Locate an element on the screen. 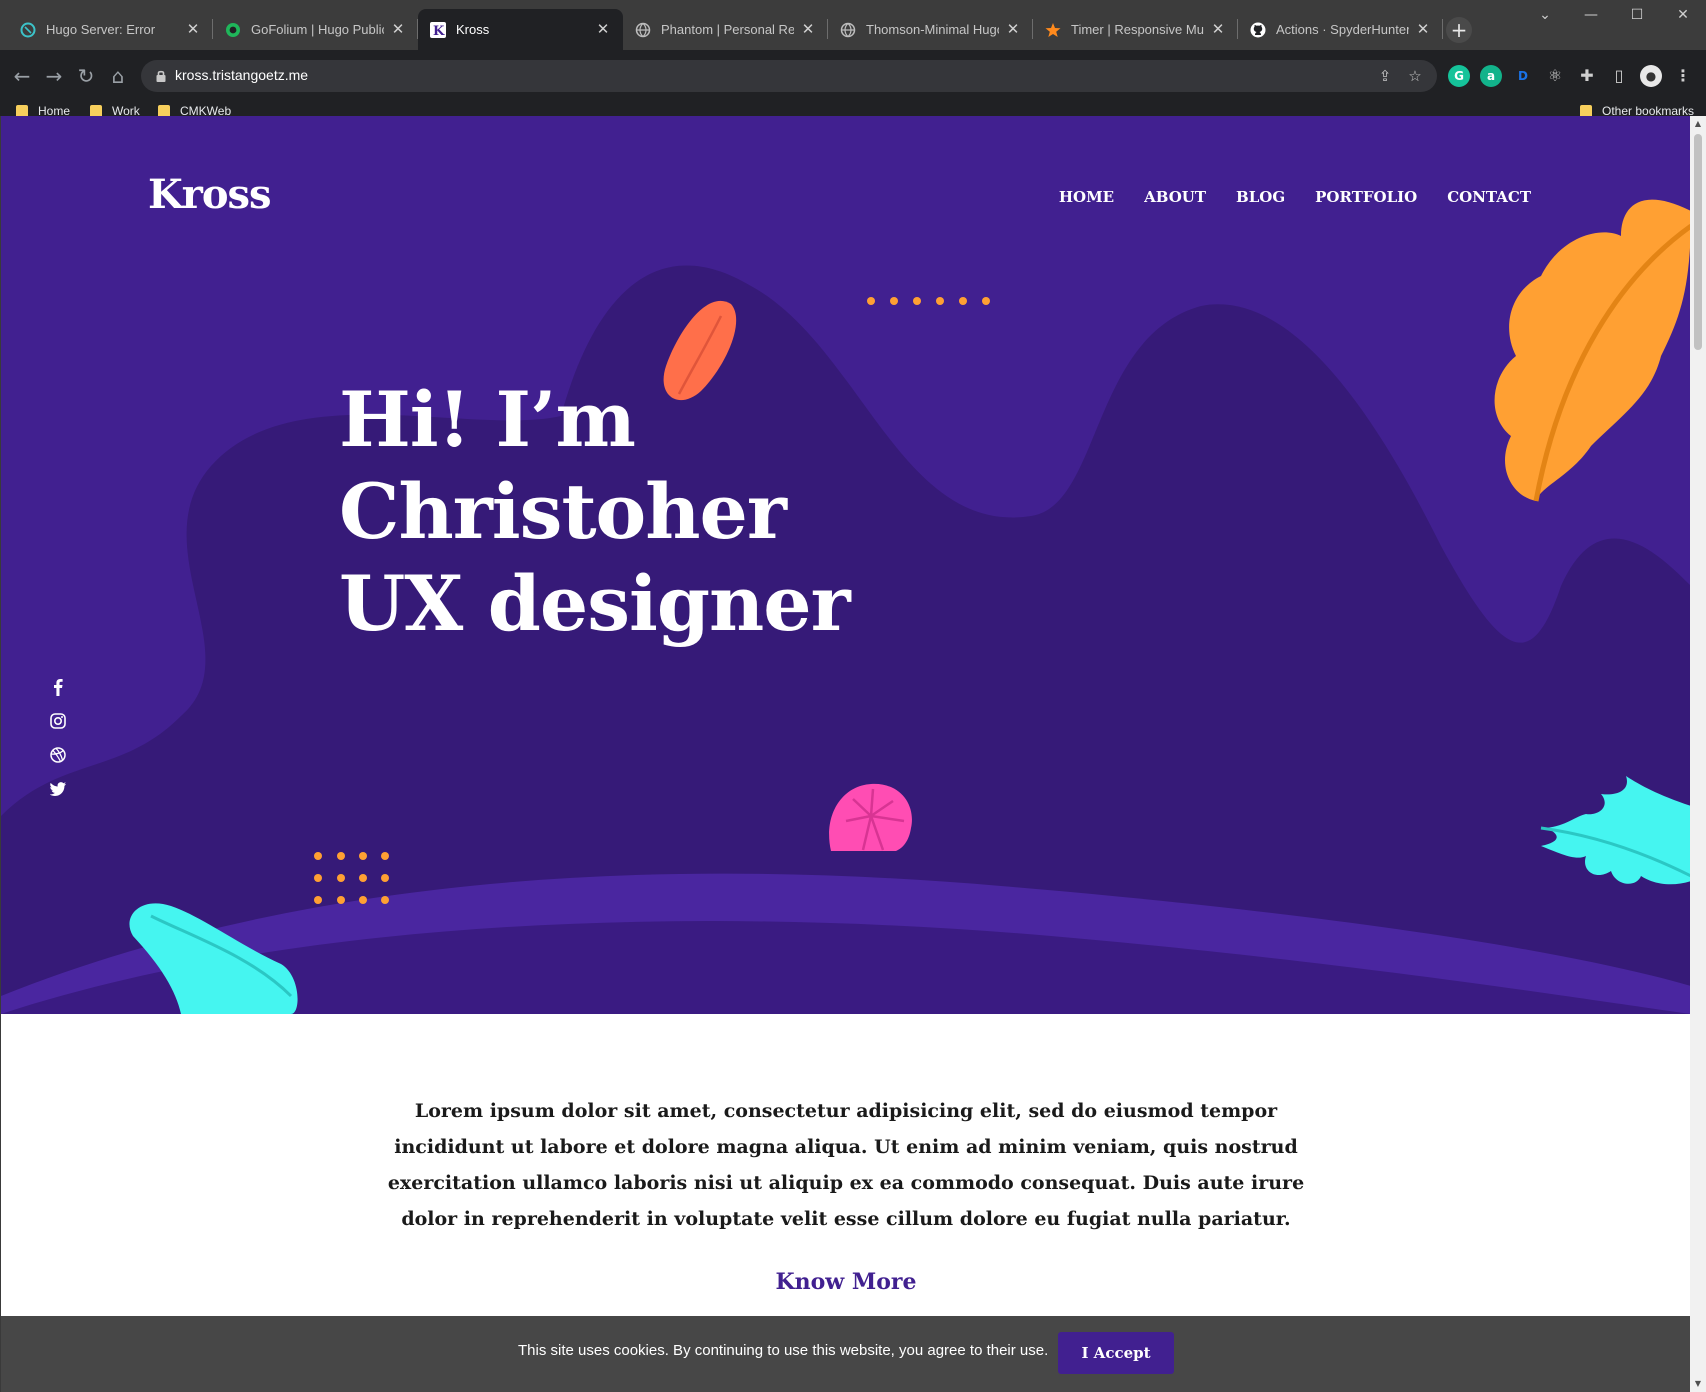 This screenshot has width=1706, height=1392. window-controls: ⌄ — ☐ ✕ is located at coordinates (1614, 15).